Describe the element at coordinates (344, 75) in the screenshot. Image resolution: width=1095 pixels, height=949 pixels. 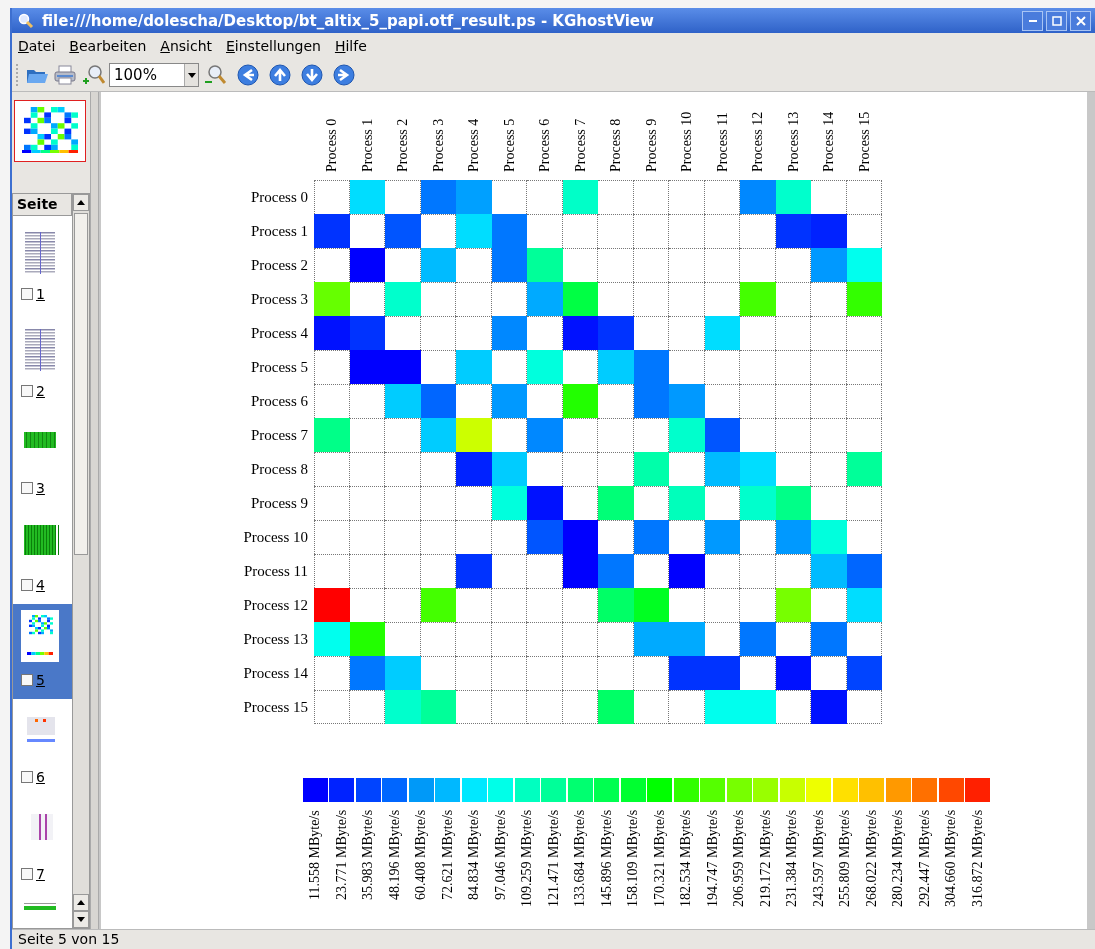
I see `arrow-right-icon` at that location.